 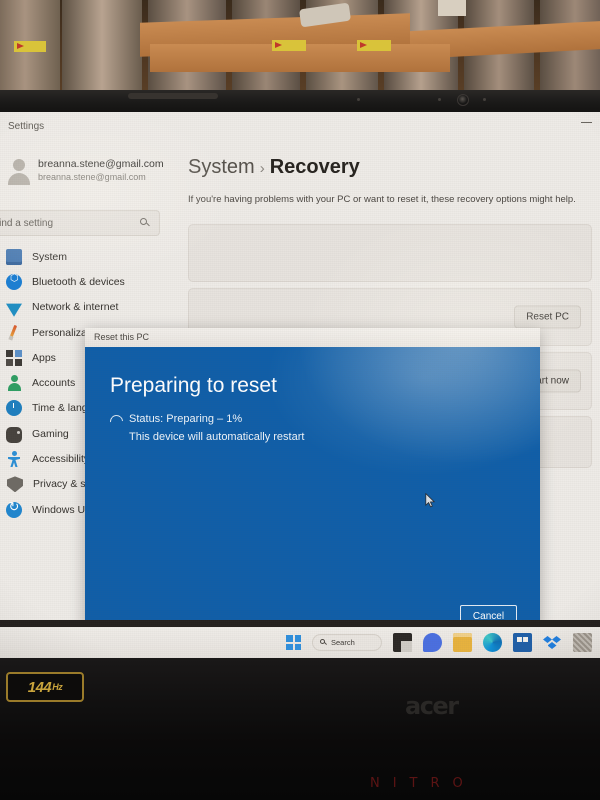 I want to click on windows-start-icon, so click(x=293, y=642).